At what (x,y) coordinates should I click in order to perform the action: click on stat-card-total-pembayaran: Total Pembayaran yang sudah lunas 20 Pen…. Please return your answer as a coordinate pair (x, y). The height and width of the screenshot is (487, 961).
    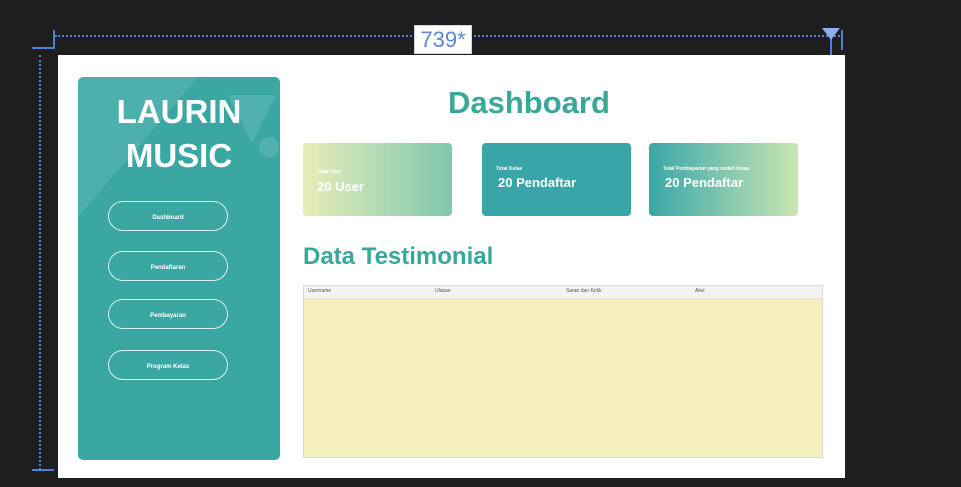
    Looking at the image, I should click on (723, 179).